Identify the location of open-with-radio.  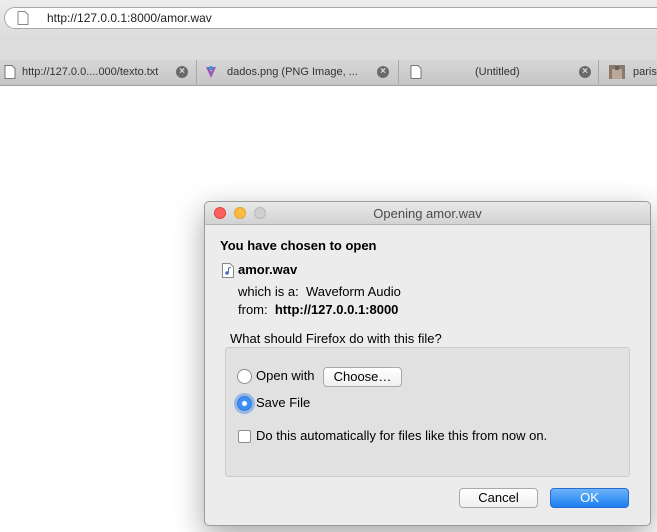
(244, 376).